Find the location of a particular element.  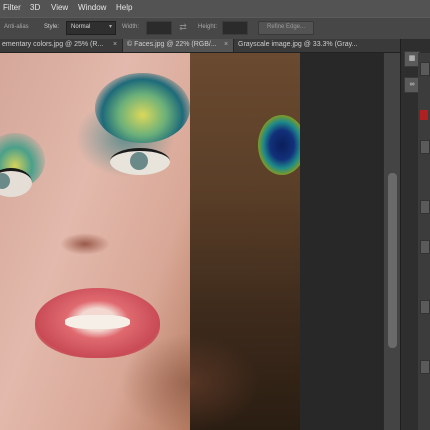

width-field is located at coordinates (159, 28).